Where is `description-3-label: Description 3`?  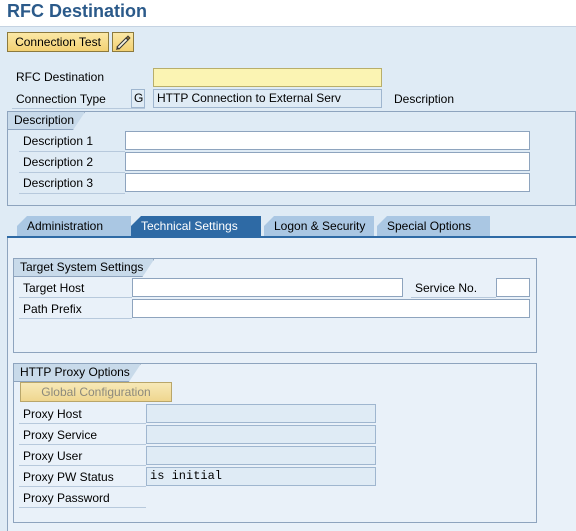 description-3-label: Description 3 is located at coordinates (58, 183).